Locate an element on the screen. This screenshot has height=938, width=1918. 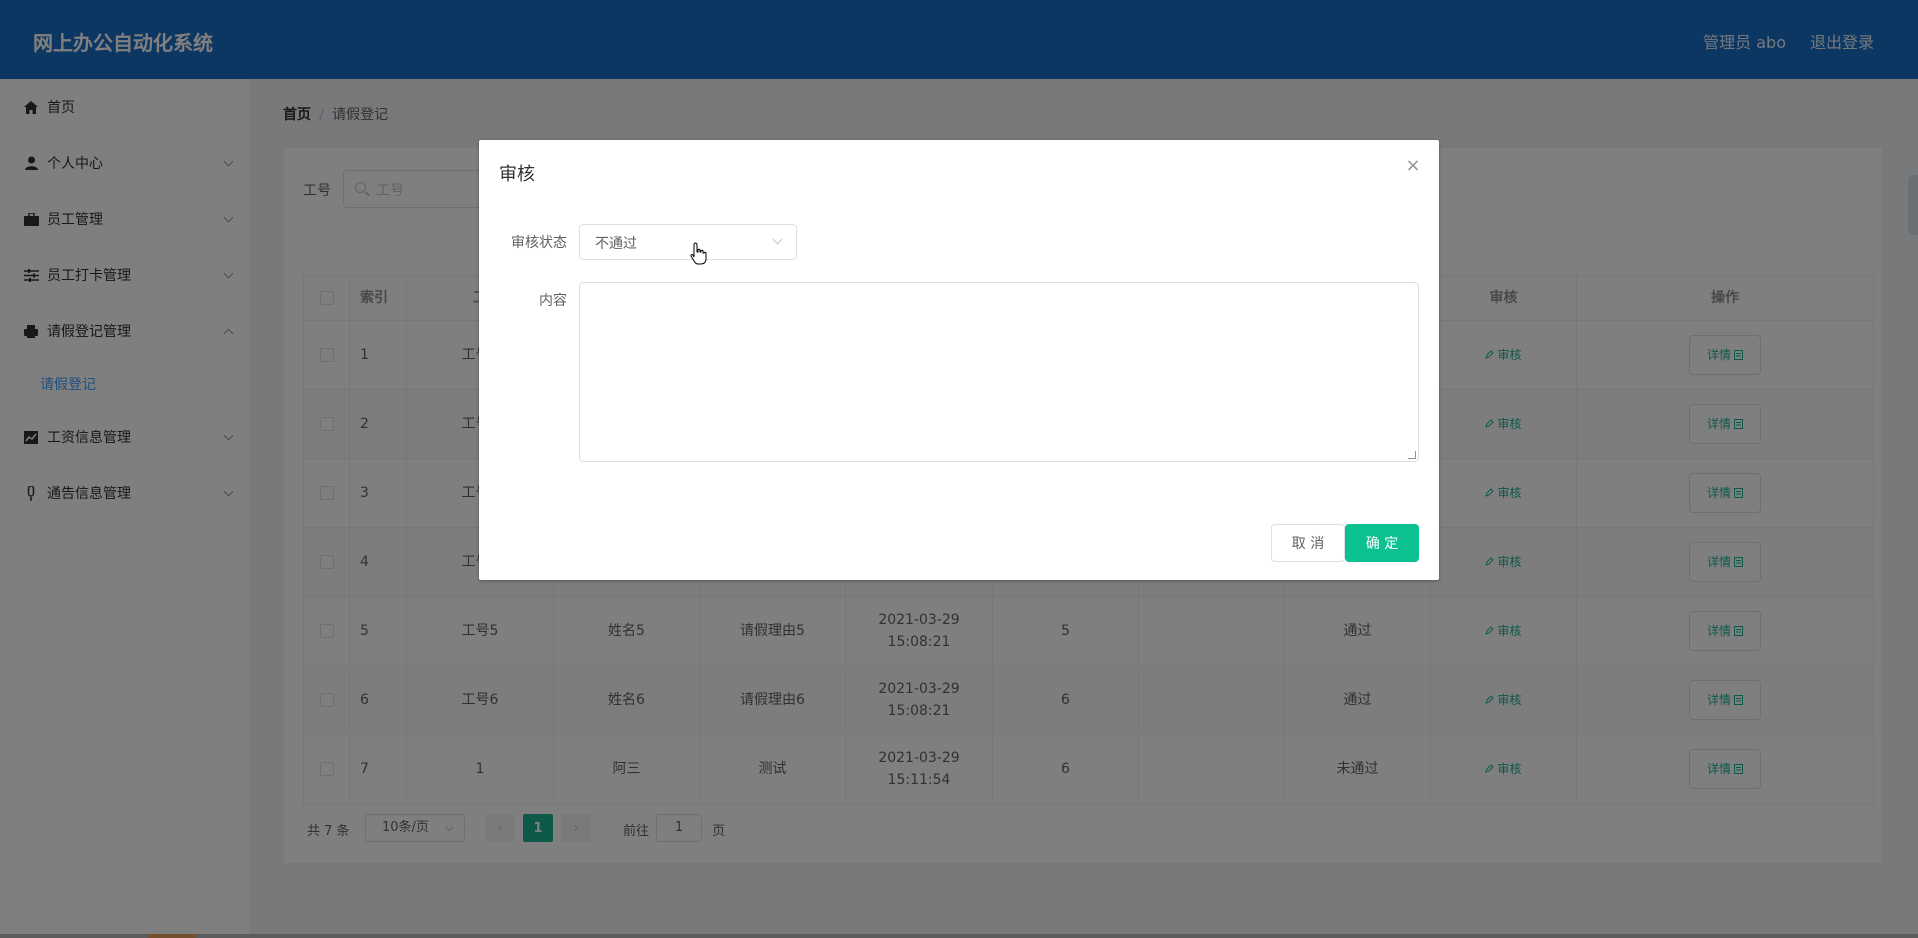
dialog-title: 审核 is located at coordinates (517, 174).